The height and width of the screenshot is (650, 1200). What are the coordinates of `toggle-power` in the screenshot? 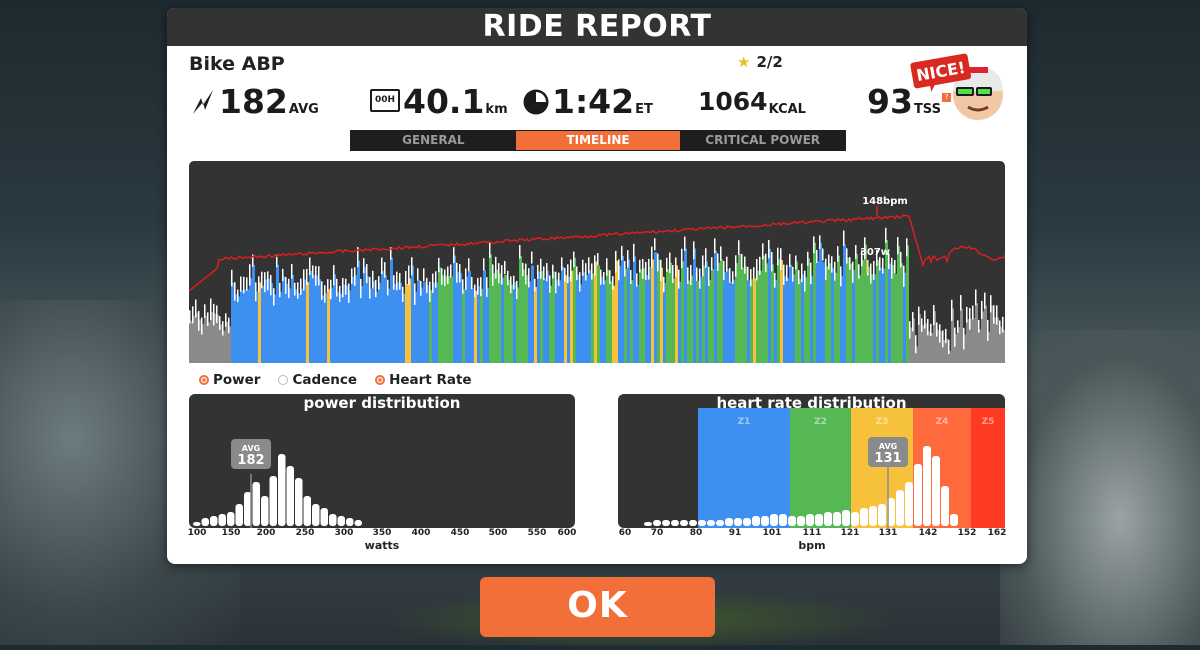 It's located at (204, 380).